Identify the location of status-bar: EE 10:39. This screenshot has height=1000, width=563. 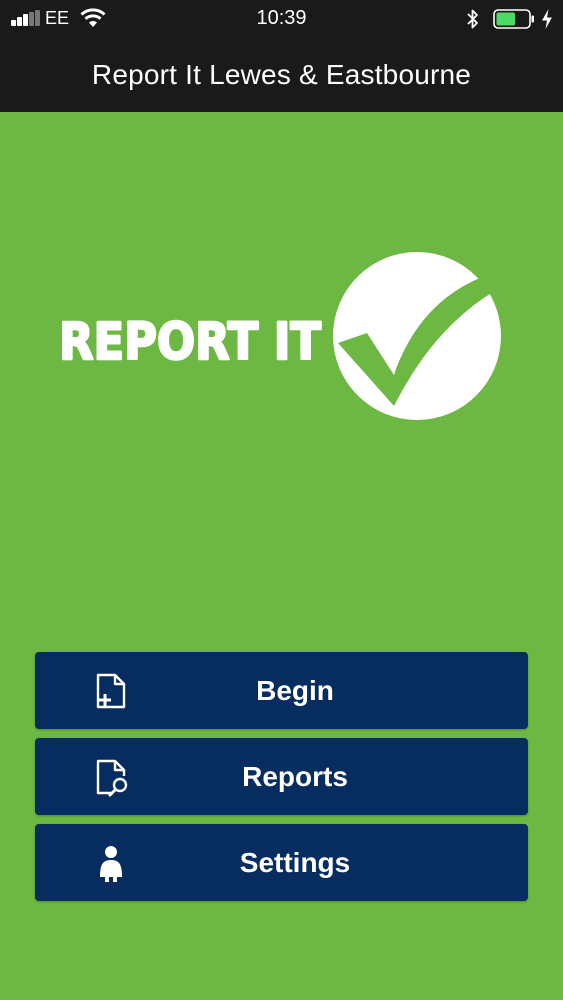
(281, 19).